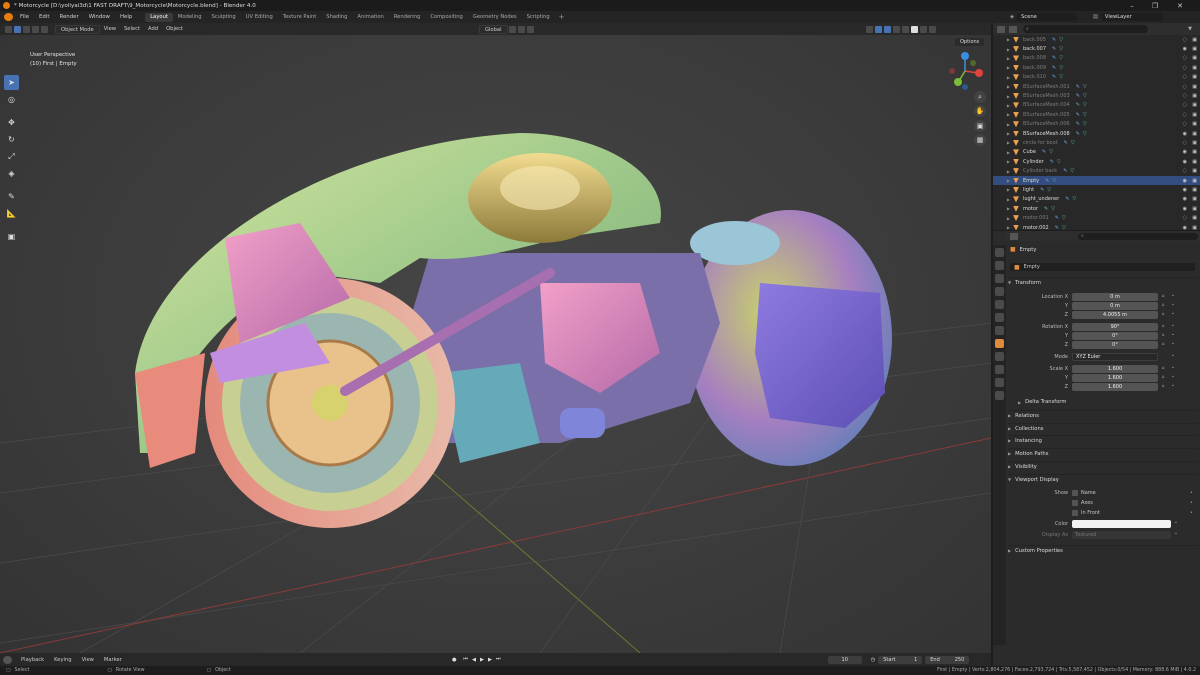 The height and width of the screenshot is (675, 1200). What do you see at coordinates (299, 17) in the screenshot?
I see `tab-texture-paint: Texture Paint` at bounding box center [299, 17].